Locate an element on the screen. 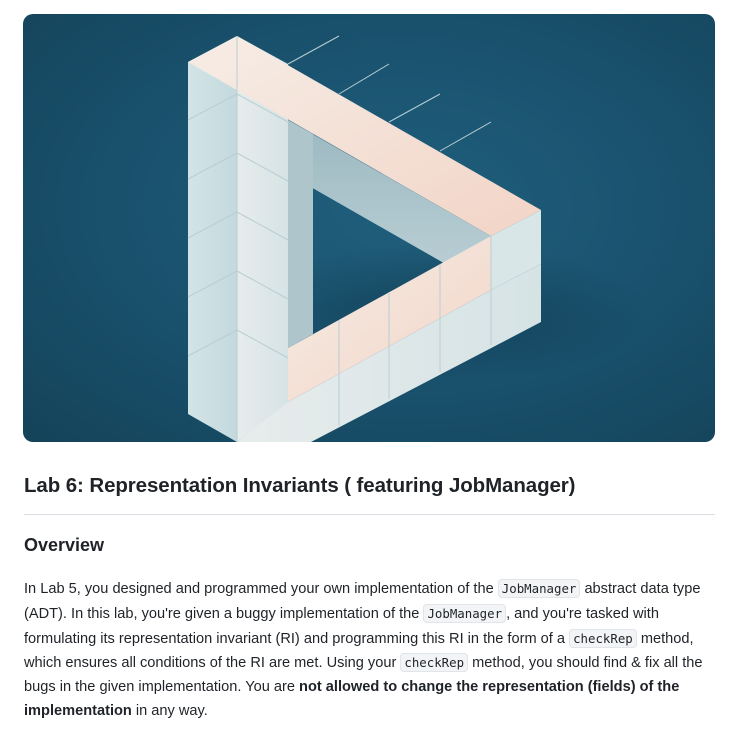 This screenshot has height=733, width=738. column-inner-face is located at coordinates (300, 234).